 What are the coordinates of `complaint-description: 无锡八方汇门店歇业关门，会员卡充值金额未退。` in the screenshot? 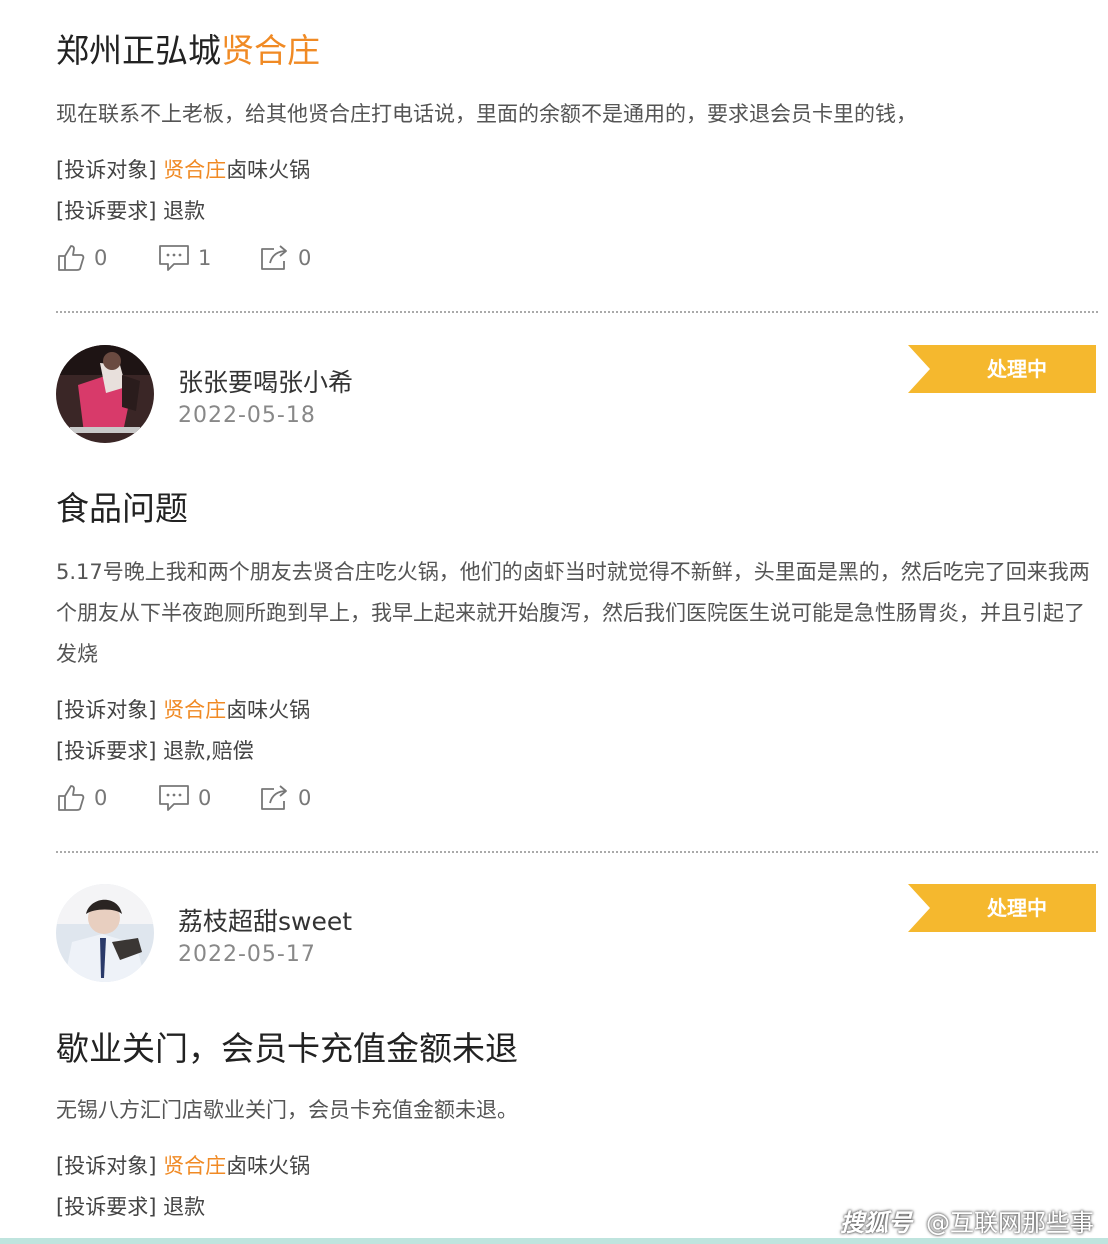 It's located at (287, 1110).